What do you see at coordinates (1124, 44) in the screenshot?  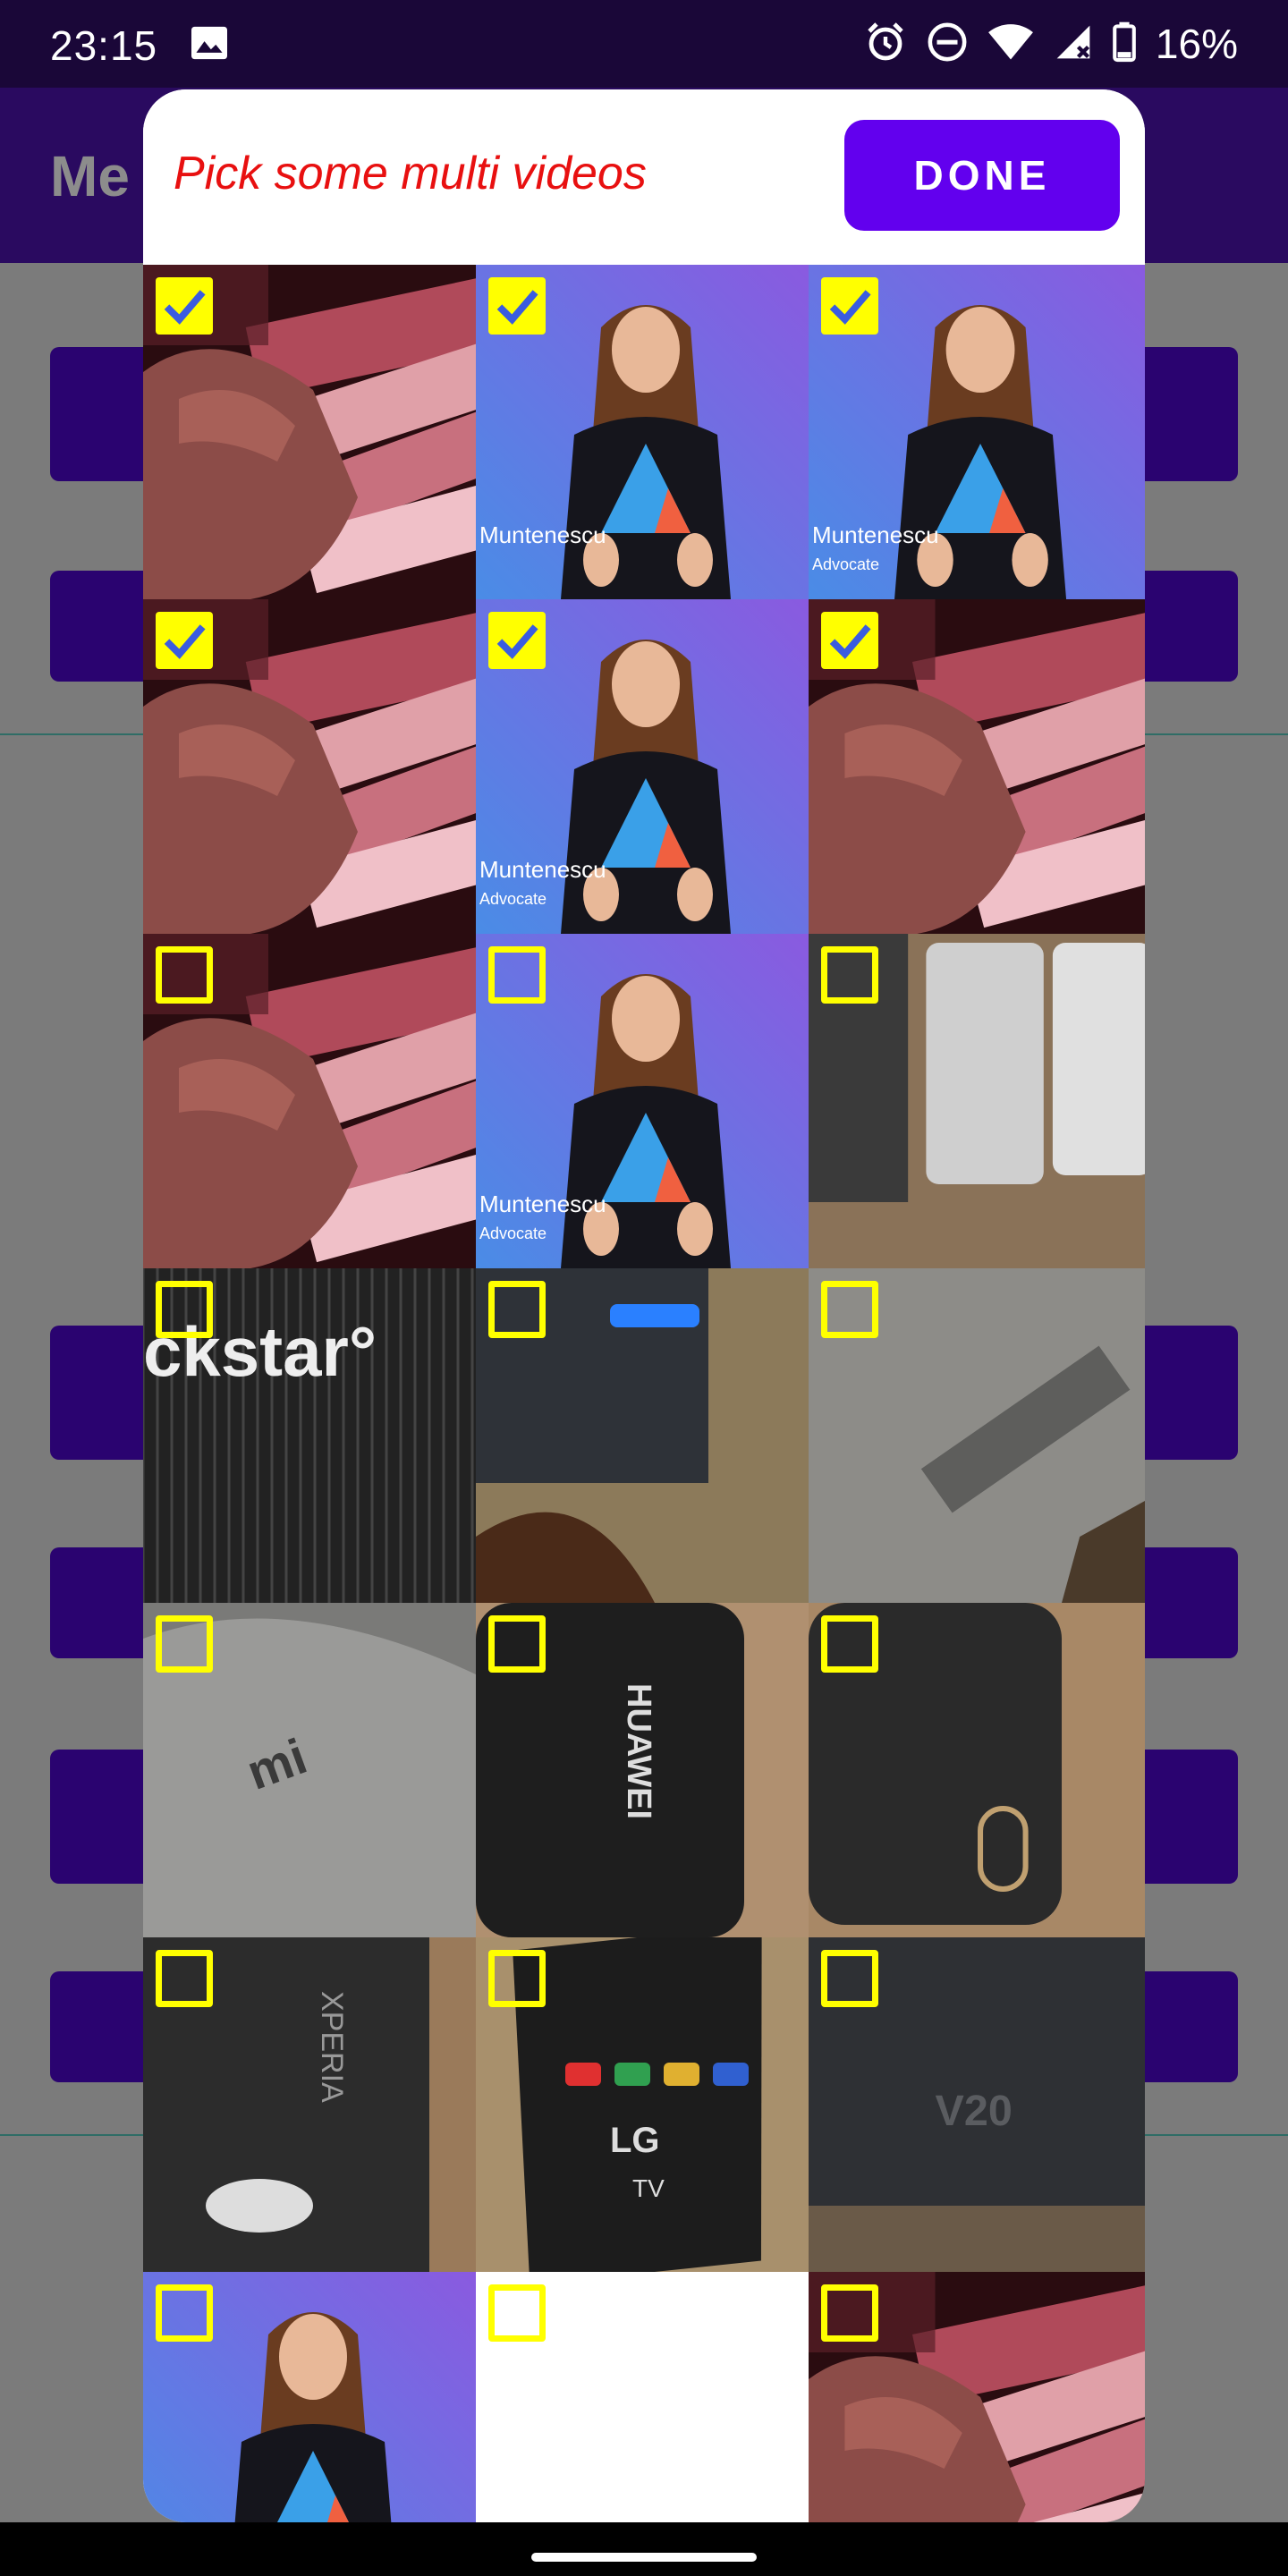 I see `battery-icon` at bounding box center [1124, 44].